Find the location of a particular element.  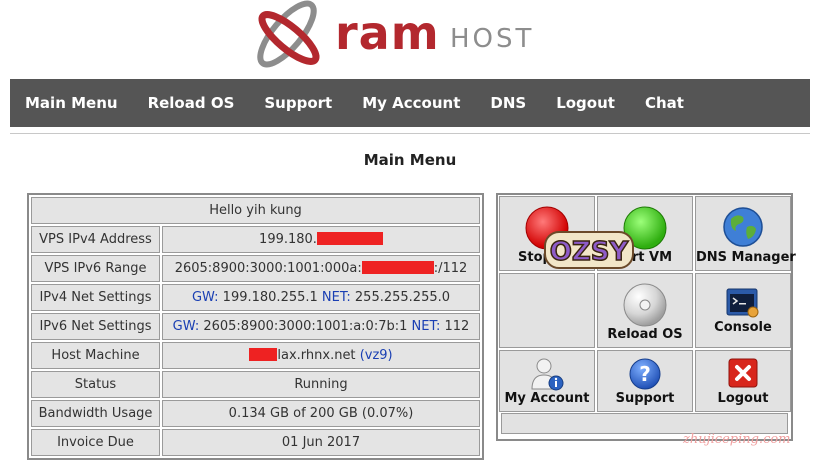

ipv6-value-cell: 2605:8900:3000:1001:000a: :/112 is located at coordinates (321, 268).